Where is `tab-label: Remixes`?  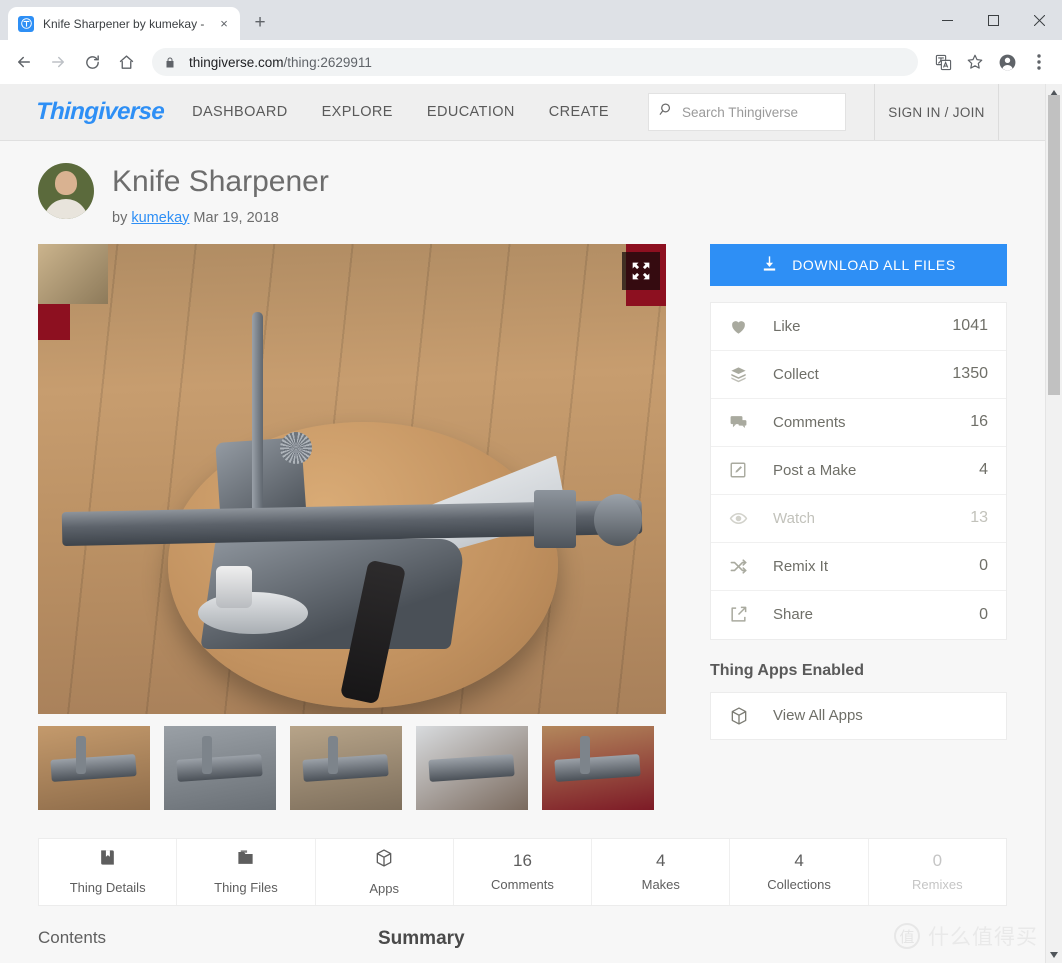 tab-label: Remixes is located at coordinates (937, 884).